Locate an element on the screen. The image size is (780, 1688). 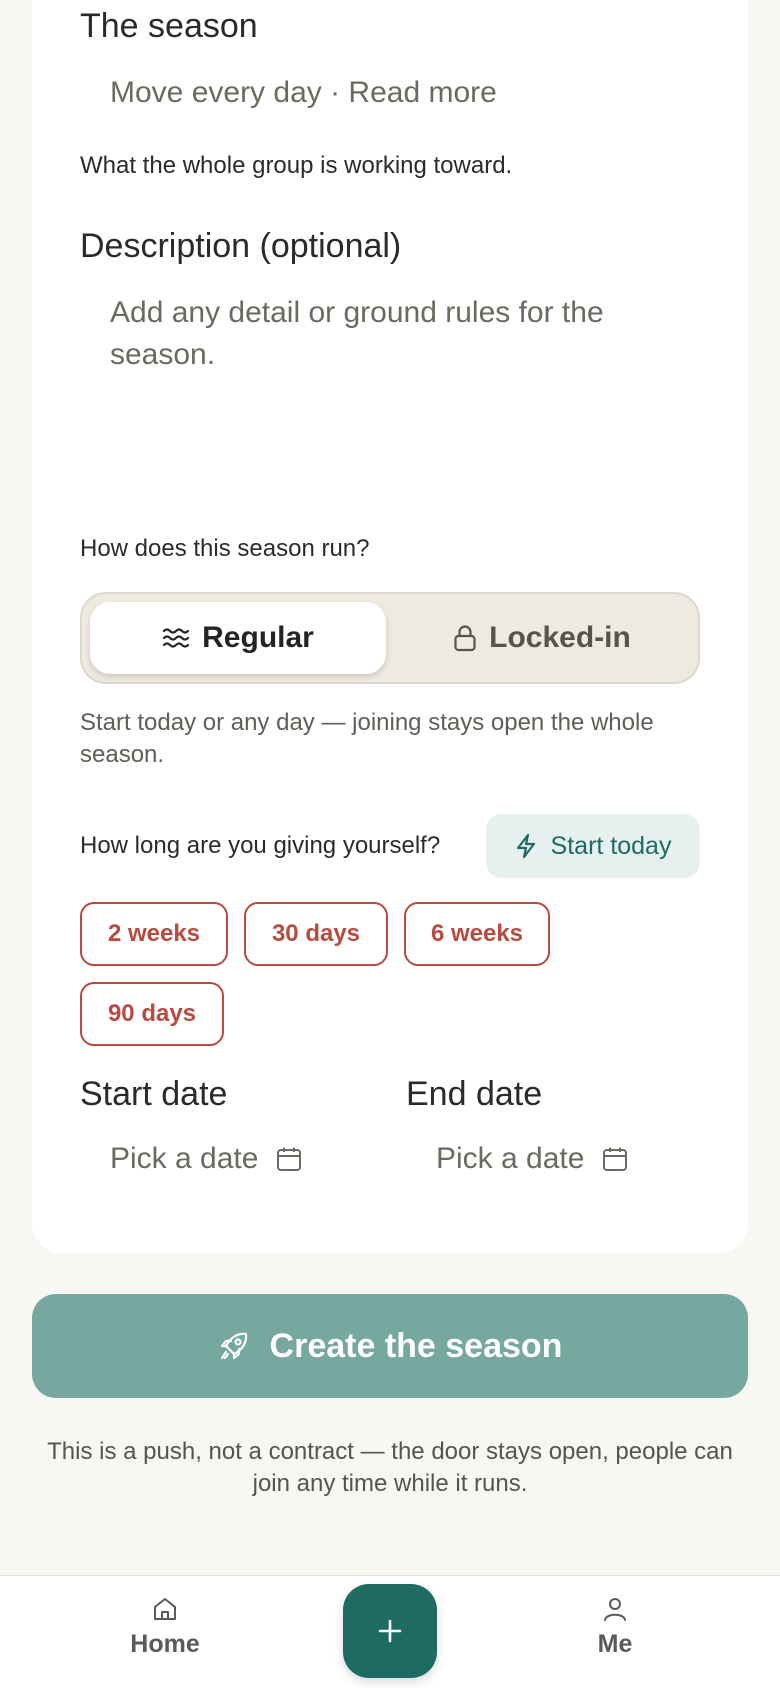
end-date-input: Pick a date is located at coordinates (532, 1159).